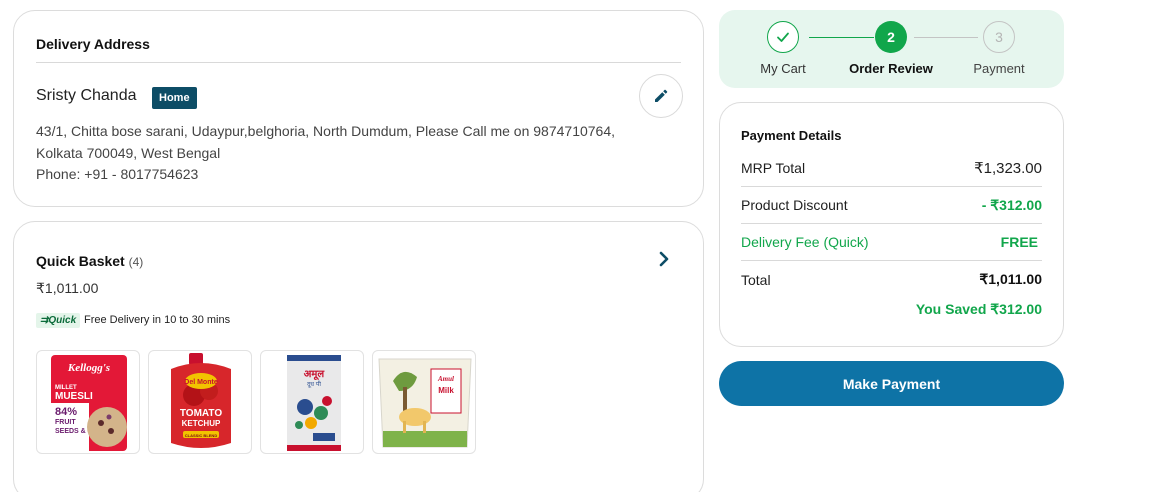  I want to click on mrp-total-value: ₹1,323.00, so click(1008, 168).